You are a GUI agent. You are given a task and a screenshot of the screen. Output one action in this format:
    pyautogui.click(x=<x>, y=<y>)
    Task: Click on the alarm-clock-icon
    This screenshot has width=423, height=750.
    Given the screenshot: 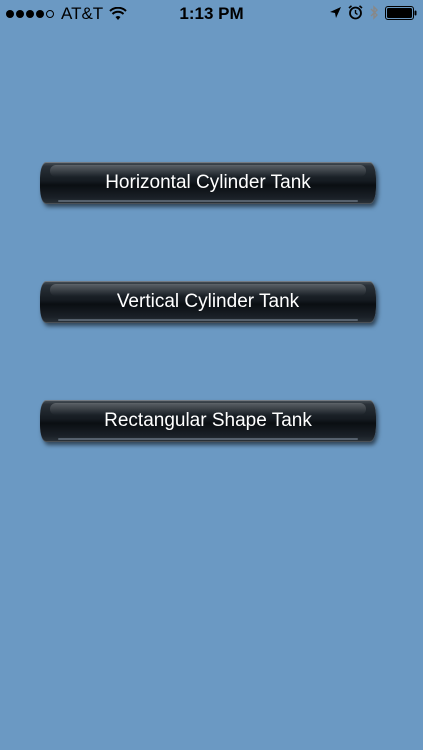 What is the action you would take?
    pyautogui.click(x=355, y=12)
    